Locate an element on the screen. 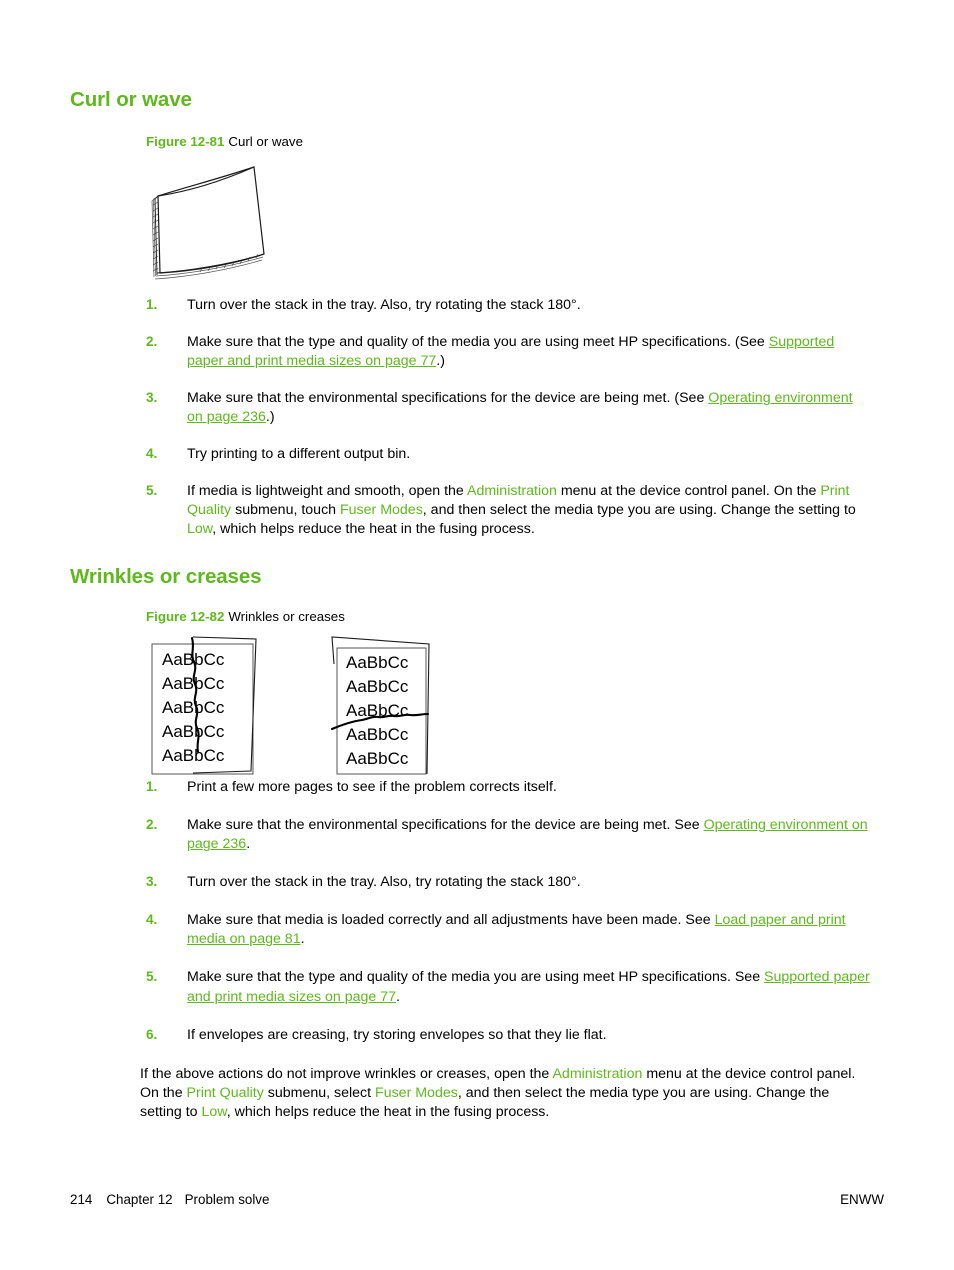  footer-page-number: 214 is located at coordinates (81, 1199).